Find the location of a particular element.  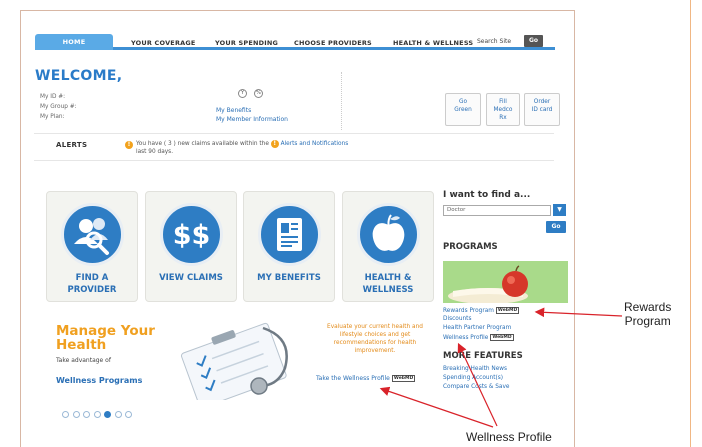

tab-your-coverage: YOUR COVERAGE is located at coordinates (163, 43).